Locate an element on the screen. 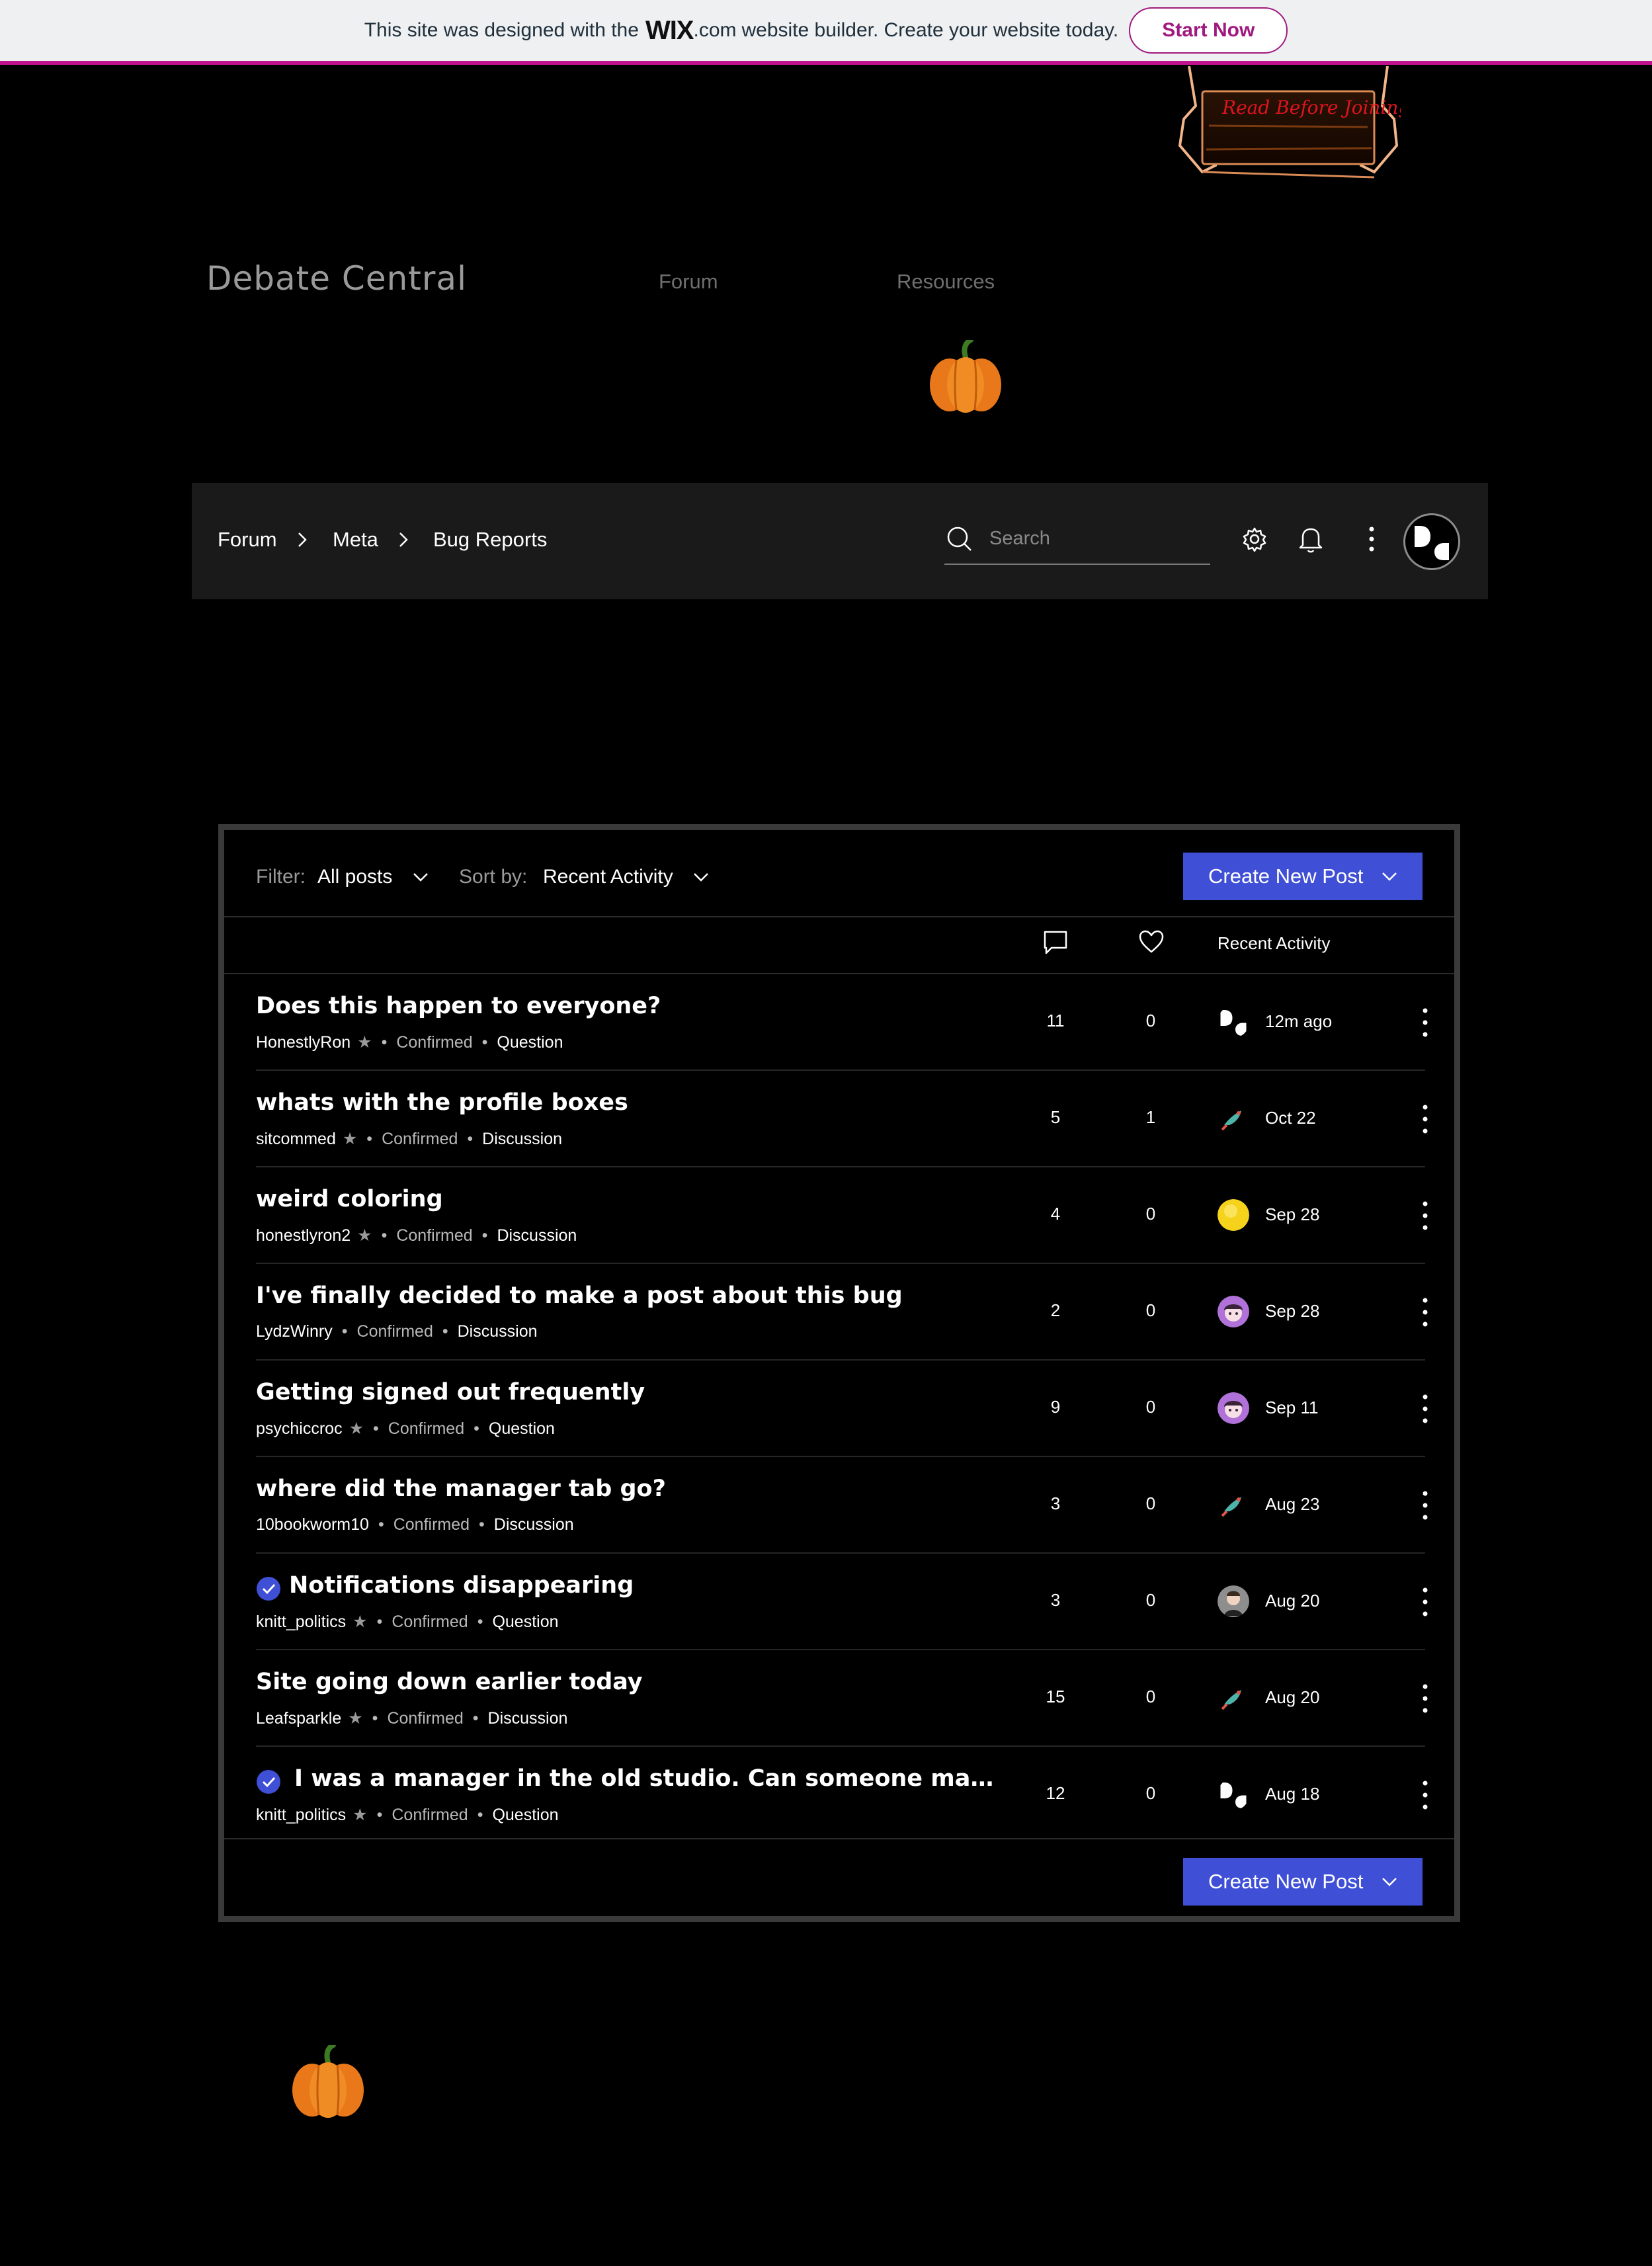  post-title: where did the manager tab go? is located at coordinates (461, 1489).